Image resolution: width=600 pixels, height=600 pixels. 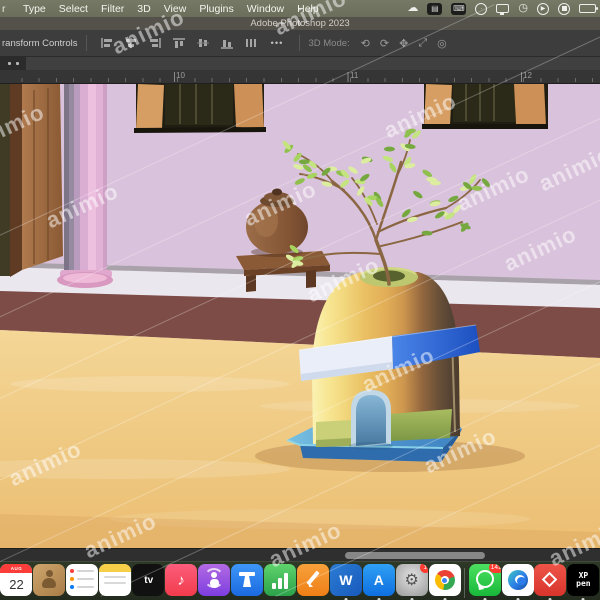 I want to click on settings-icon: ⚙ 1, so click(x=411, y=580).